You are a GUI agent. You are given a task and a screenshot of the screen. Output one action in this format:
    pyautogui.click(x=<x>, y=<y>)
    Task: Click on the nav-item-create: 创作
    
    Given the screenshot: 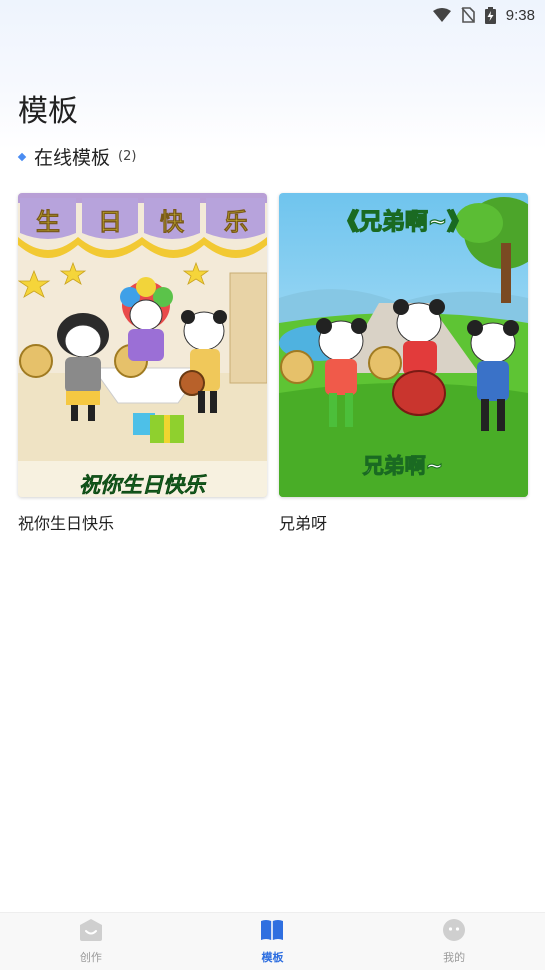 What is the action you would take?
    pyautogui.click(x=91, y=941)
    